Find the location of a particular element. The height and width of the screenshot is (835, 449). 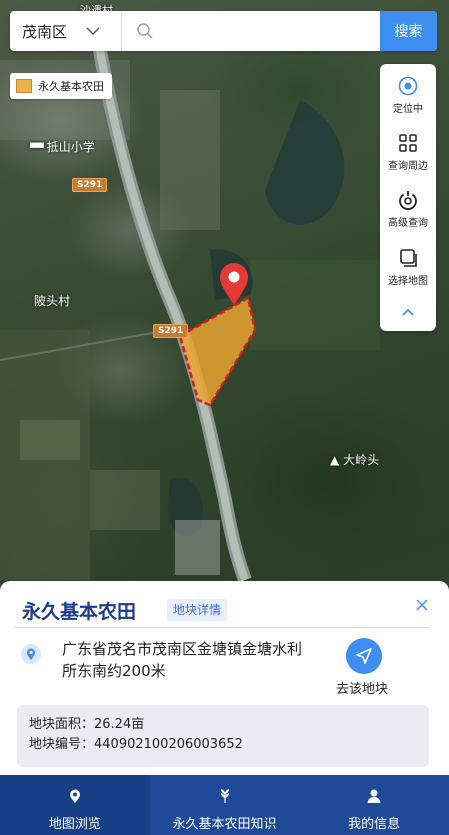

locate-label: 定位中 is located at coordinates (408, 109).